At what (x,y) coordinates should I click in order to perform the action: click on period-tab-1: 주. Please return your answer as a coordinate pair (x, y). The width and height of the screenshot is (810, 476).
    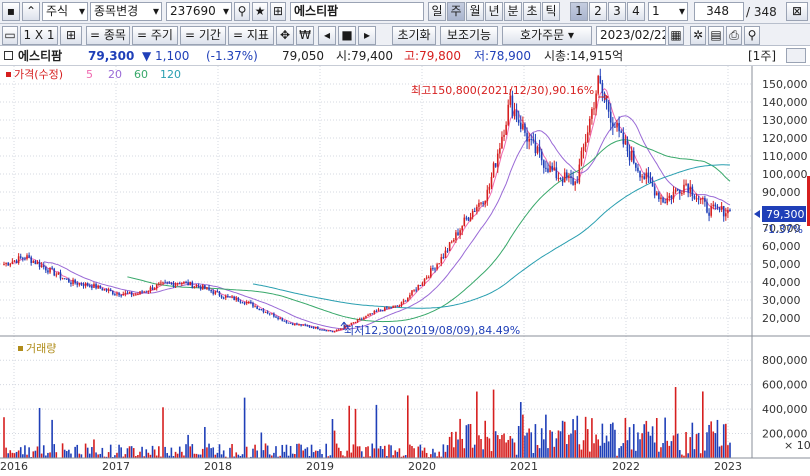
    Looking at the image, I should click on (456, 11).